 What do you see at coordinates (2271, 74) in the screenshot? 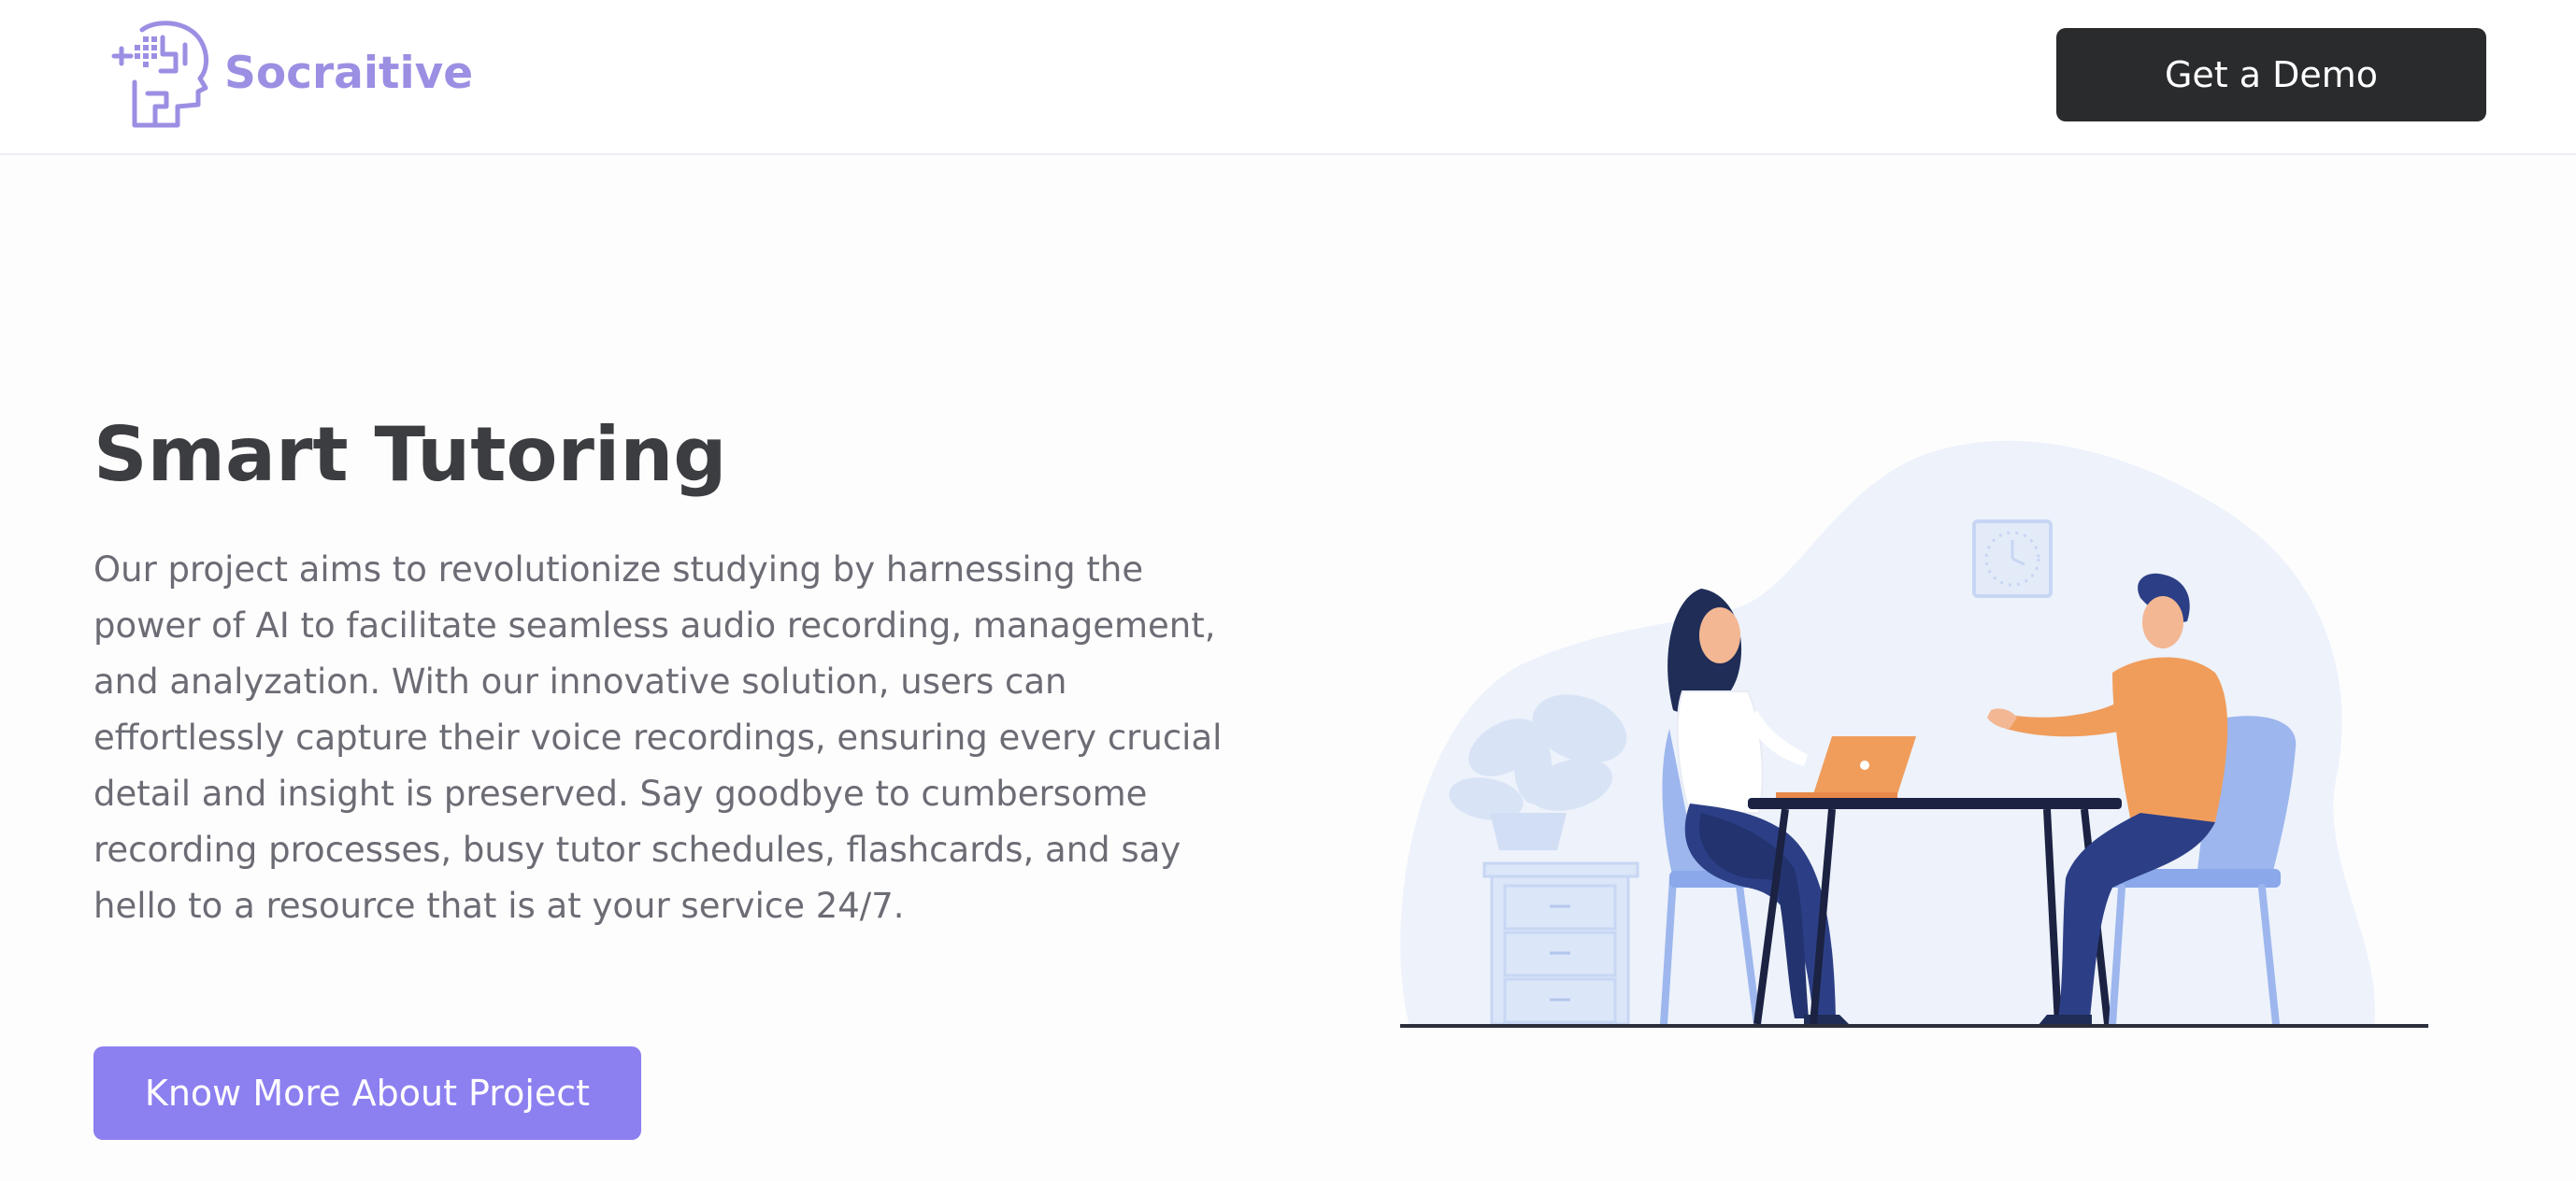
I see `get-a-demo-button: Get a Demo` at bounding box center [2271, 74].